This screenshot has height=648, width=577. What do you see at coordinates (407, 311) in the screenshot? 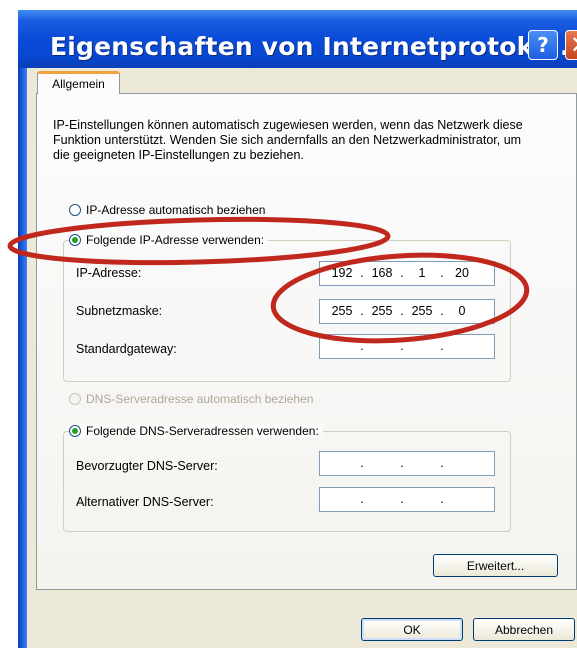
I see `subnet-mask-input: 255 . 255 . 255 . 0` at bounding box center [407, 311].